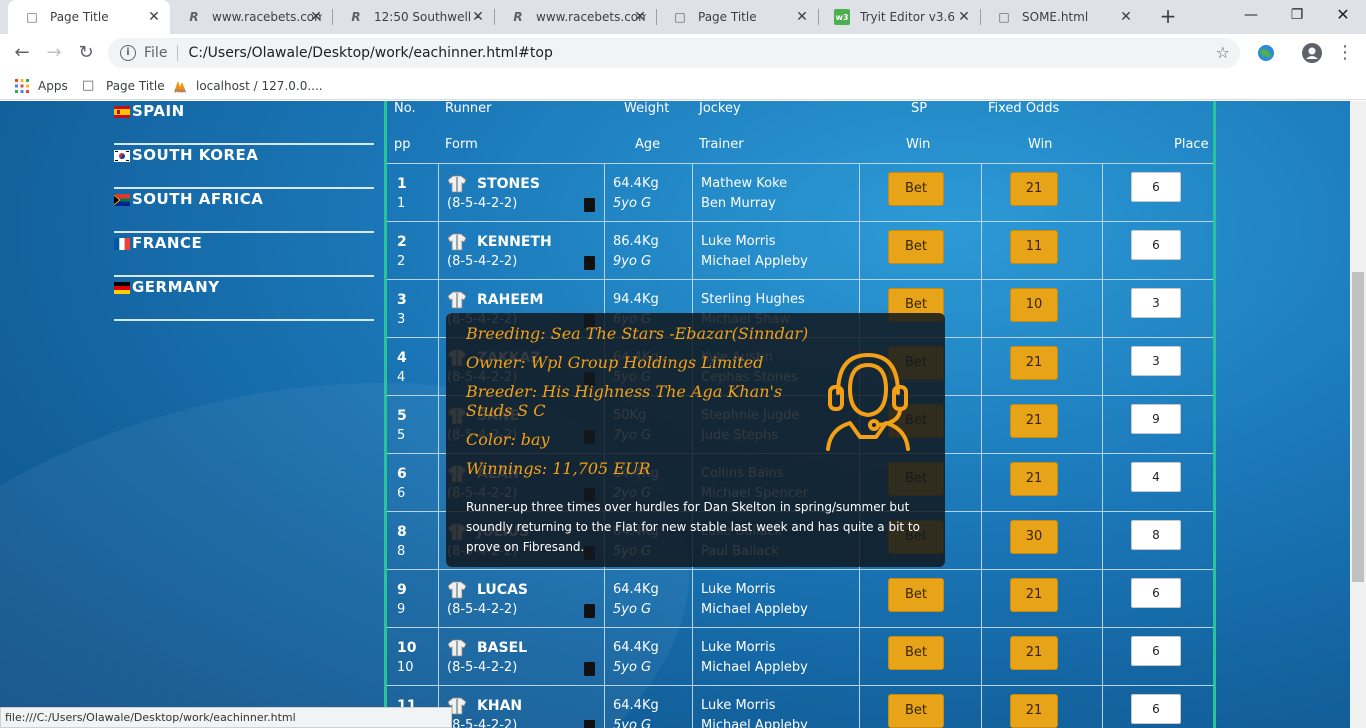  Describe the element at coordinates (22, 53) in the screenshot. I see `back-arrow-icon: ←` at that location.